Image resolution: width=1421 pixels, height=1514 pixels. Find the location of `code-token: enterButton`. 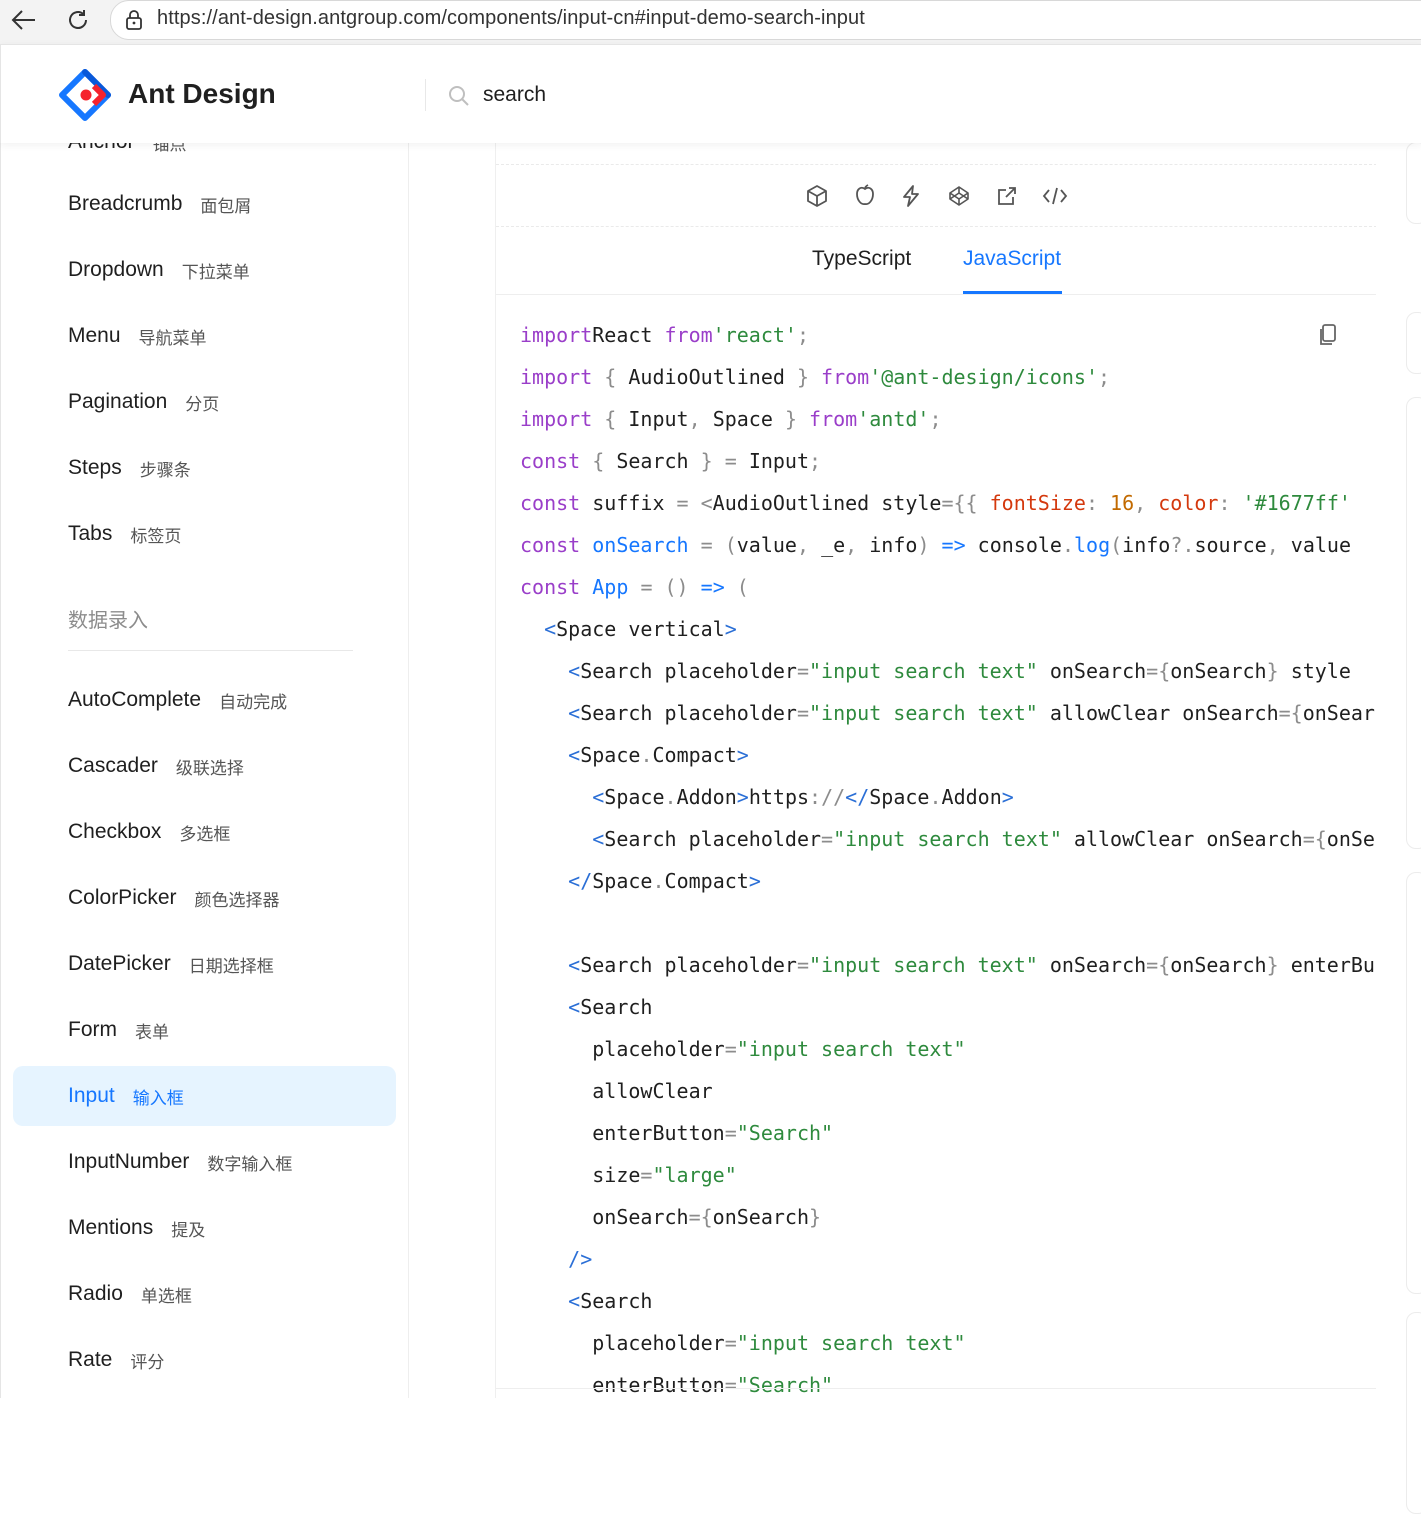

code-token: enterButton is located at coordinates (622, 1385).